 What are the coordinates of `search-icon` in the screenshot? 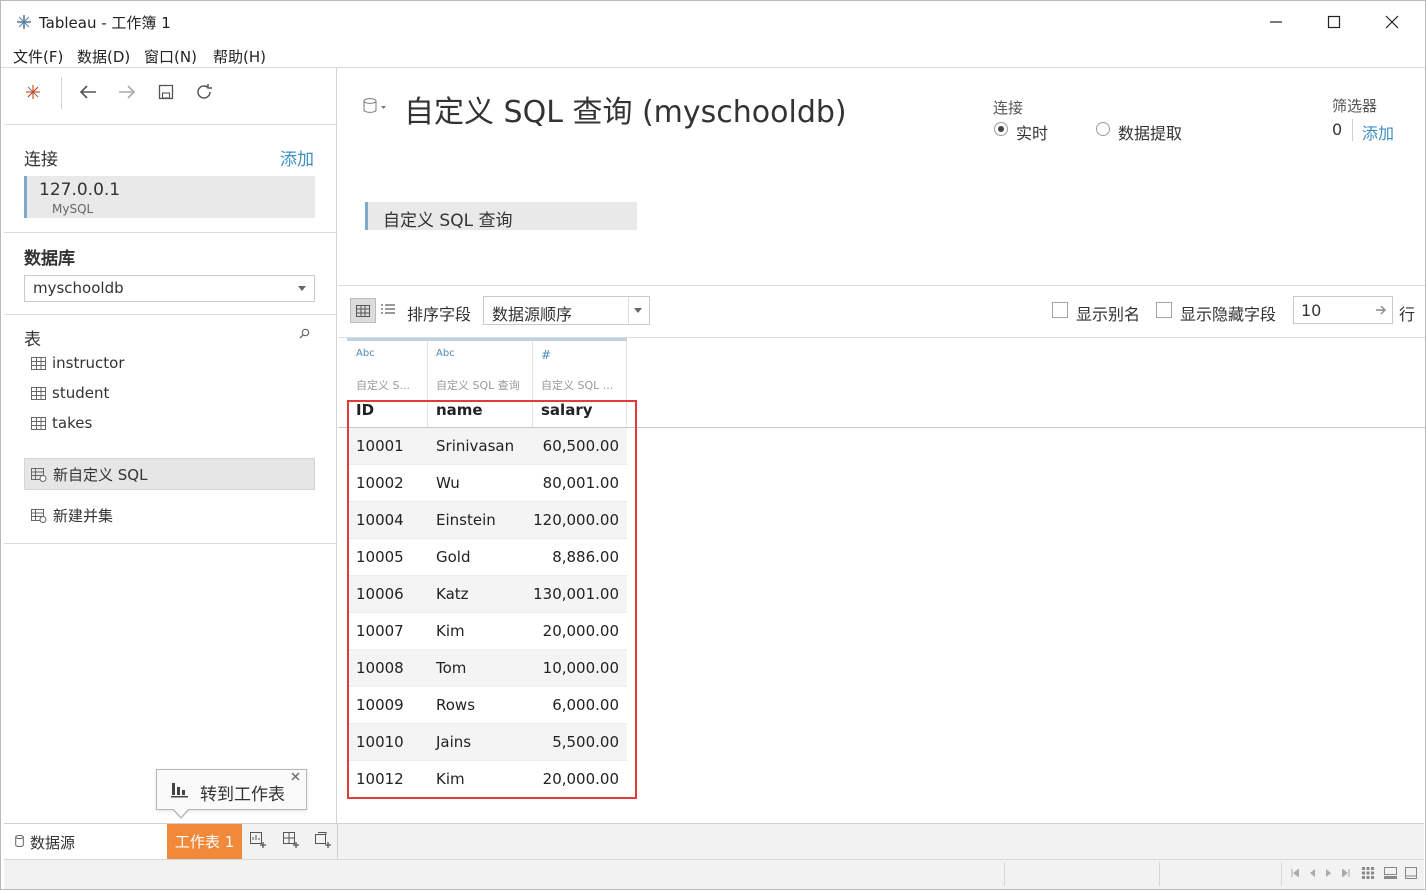 It's located at (304, 333).